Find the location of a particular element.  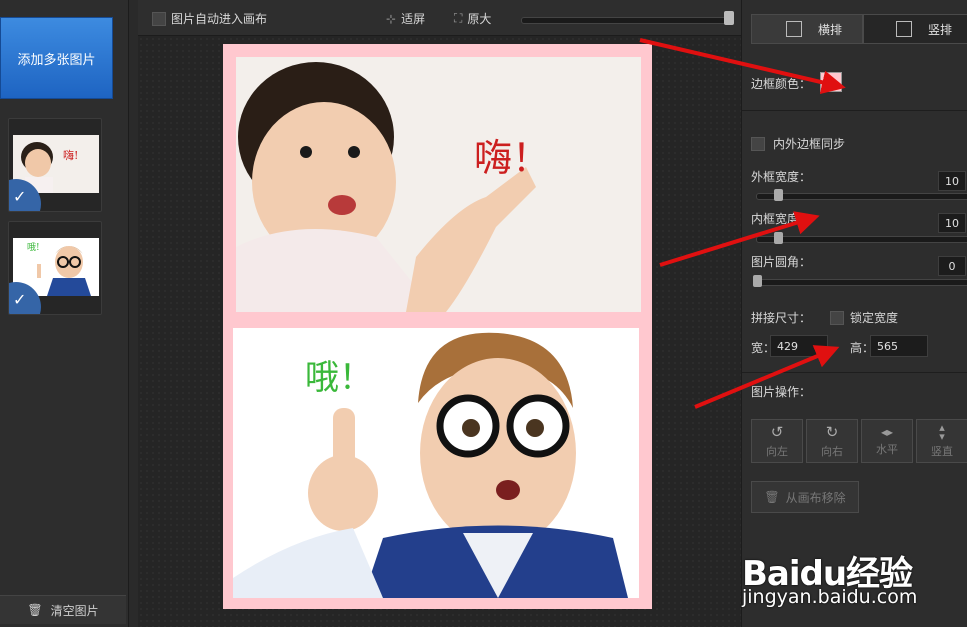

clear-images-button: 🗑 清空图片 is located at coordinates (63, 609).